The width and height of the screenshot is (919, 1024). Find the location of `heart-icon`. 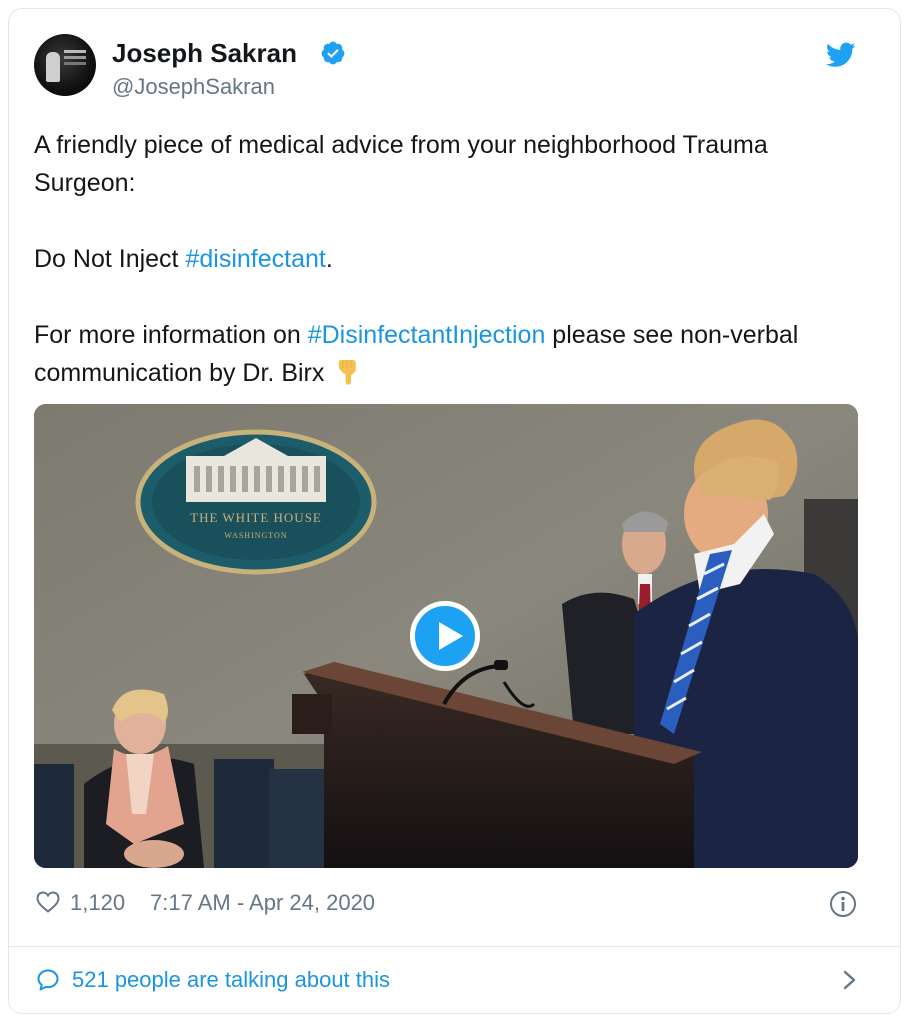

heart-icon is located at coordinates (48, 902).